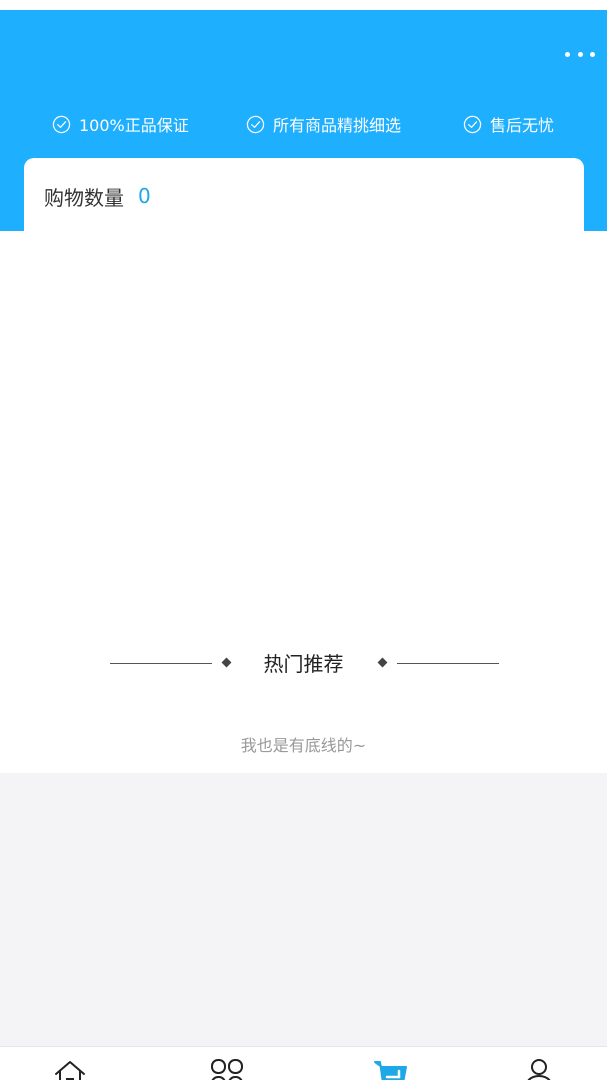  Describe the element at coordinates (303, 5) in the screenshot. I see `status-bar` at that location.